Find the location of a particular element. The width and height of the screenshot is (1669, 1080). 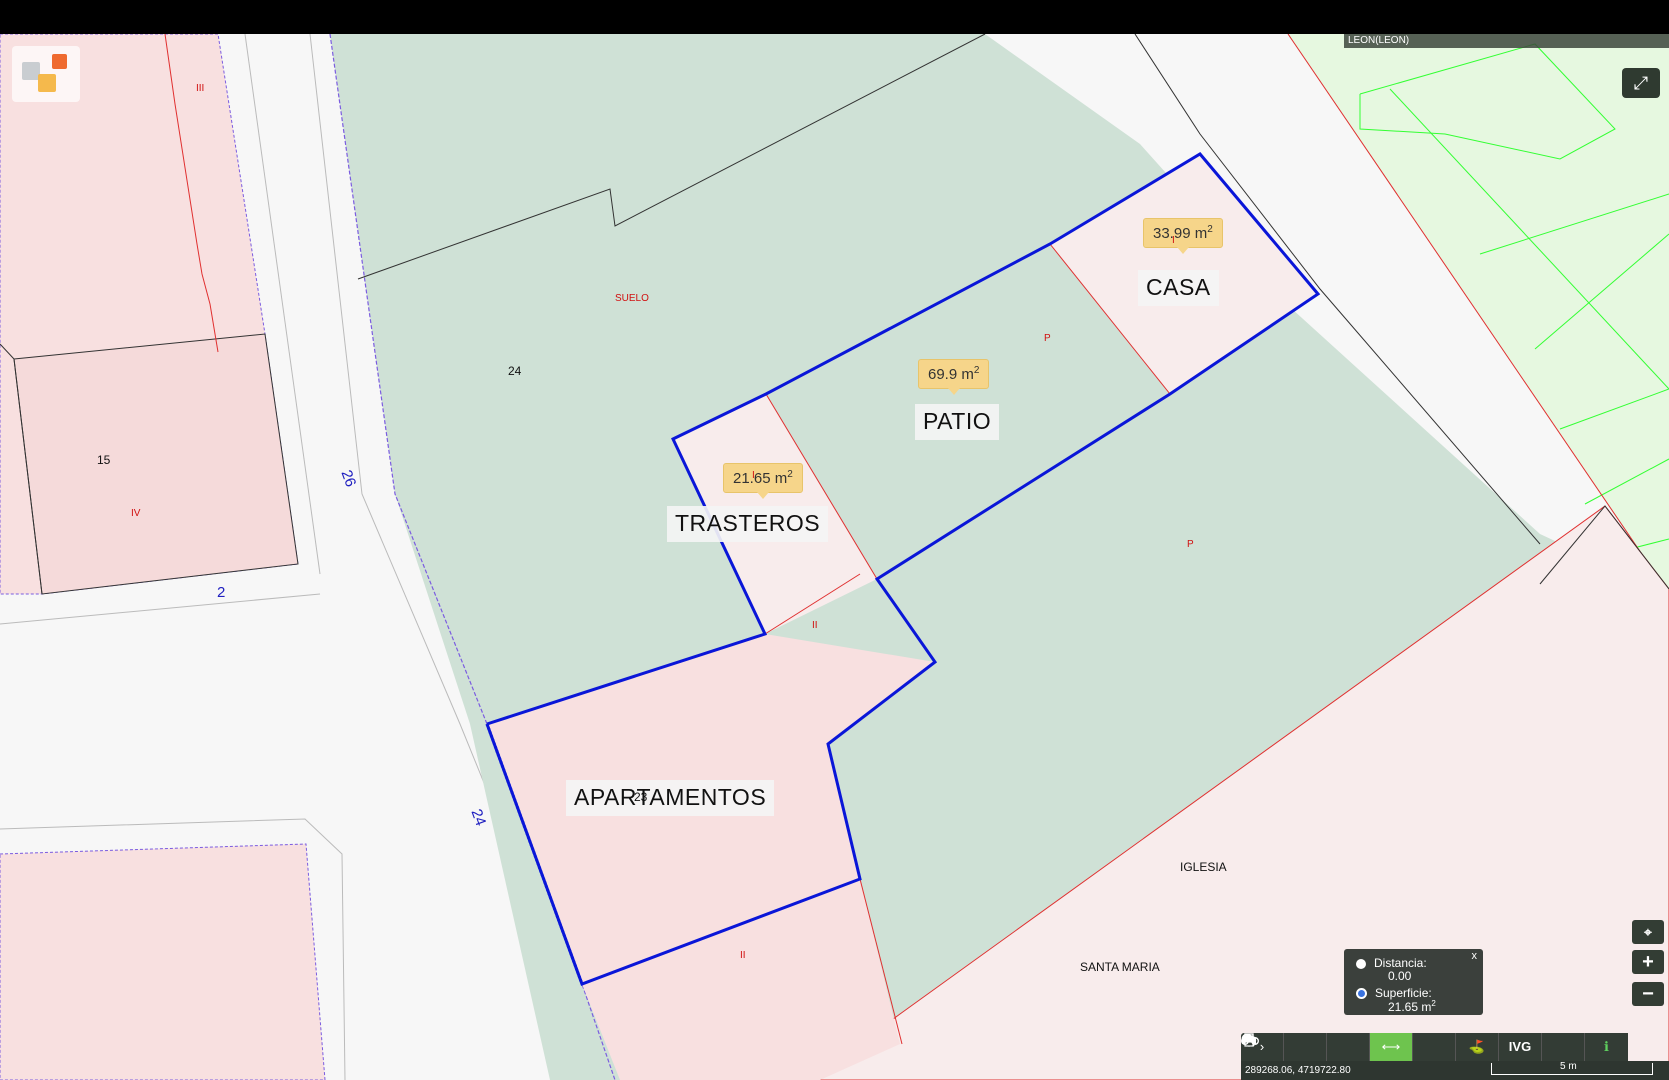

label-roman-ii-a: II is located at coordinates (815, 625).